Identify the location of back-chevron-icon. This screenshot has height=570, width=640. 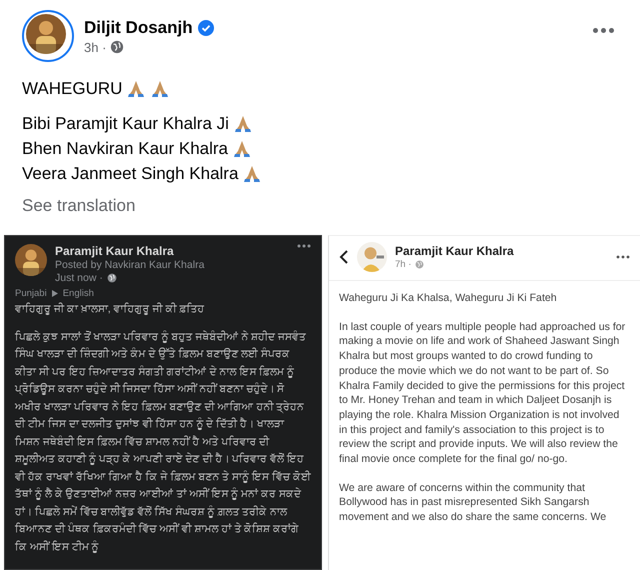
(344, 257).